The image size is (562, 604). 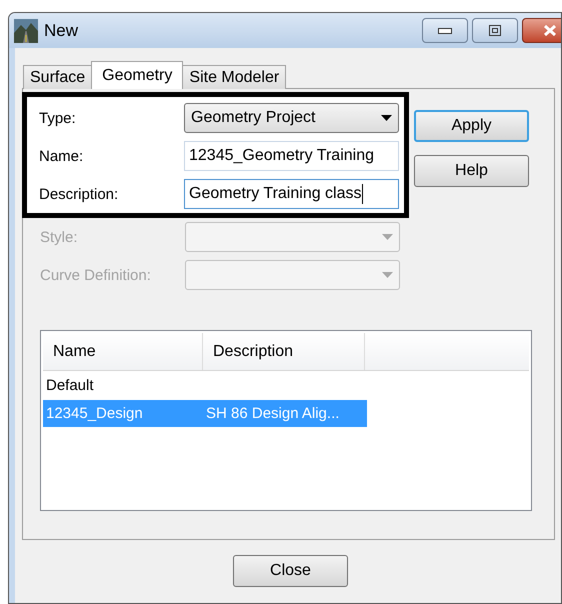 What do you see at coordinates (137, 75) in the screenshot?
I see `tab: Geometry` at bounding box center [137, 75].